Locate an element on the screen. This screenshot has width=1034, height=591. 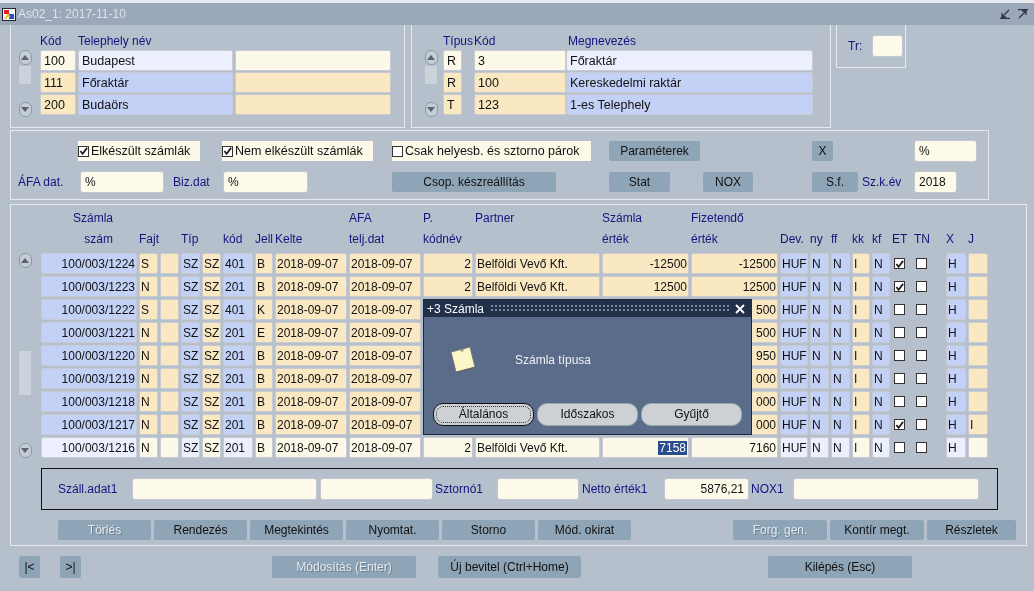
table-cell: 401 is located at coordinates (238, 263).